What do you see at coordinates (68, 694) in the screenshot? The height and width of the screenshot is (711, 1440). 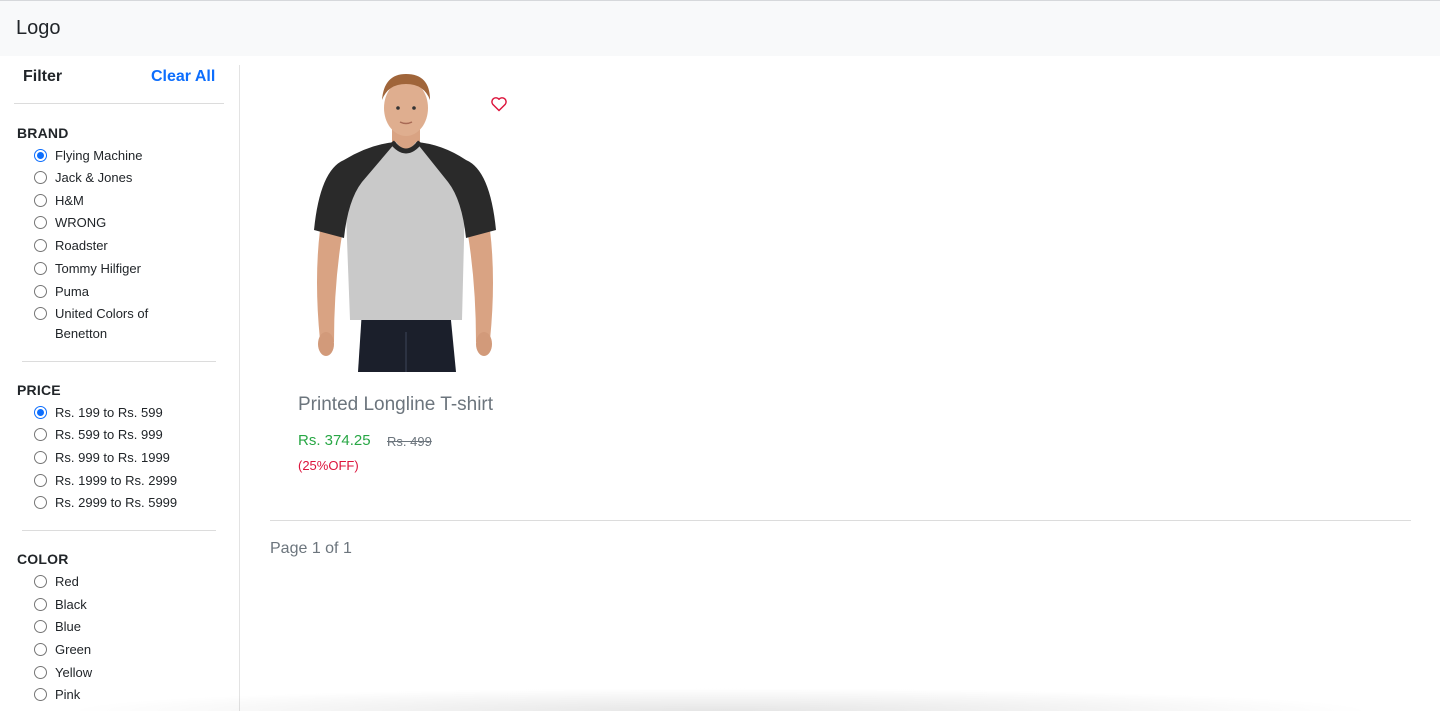 I see `option-label: Pink` at bounding box center [68, 694].